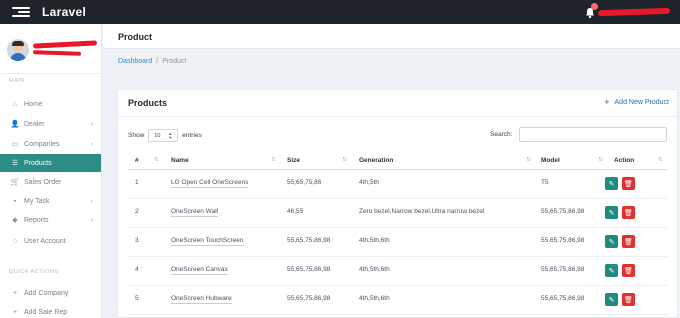 The height and width of the screenshot is (318, 680). Describe the element at coordinates (545, 182) in the screenshot. I see `cell-model: T5` at that location.